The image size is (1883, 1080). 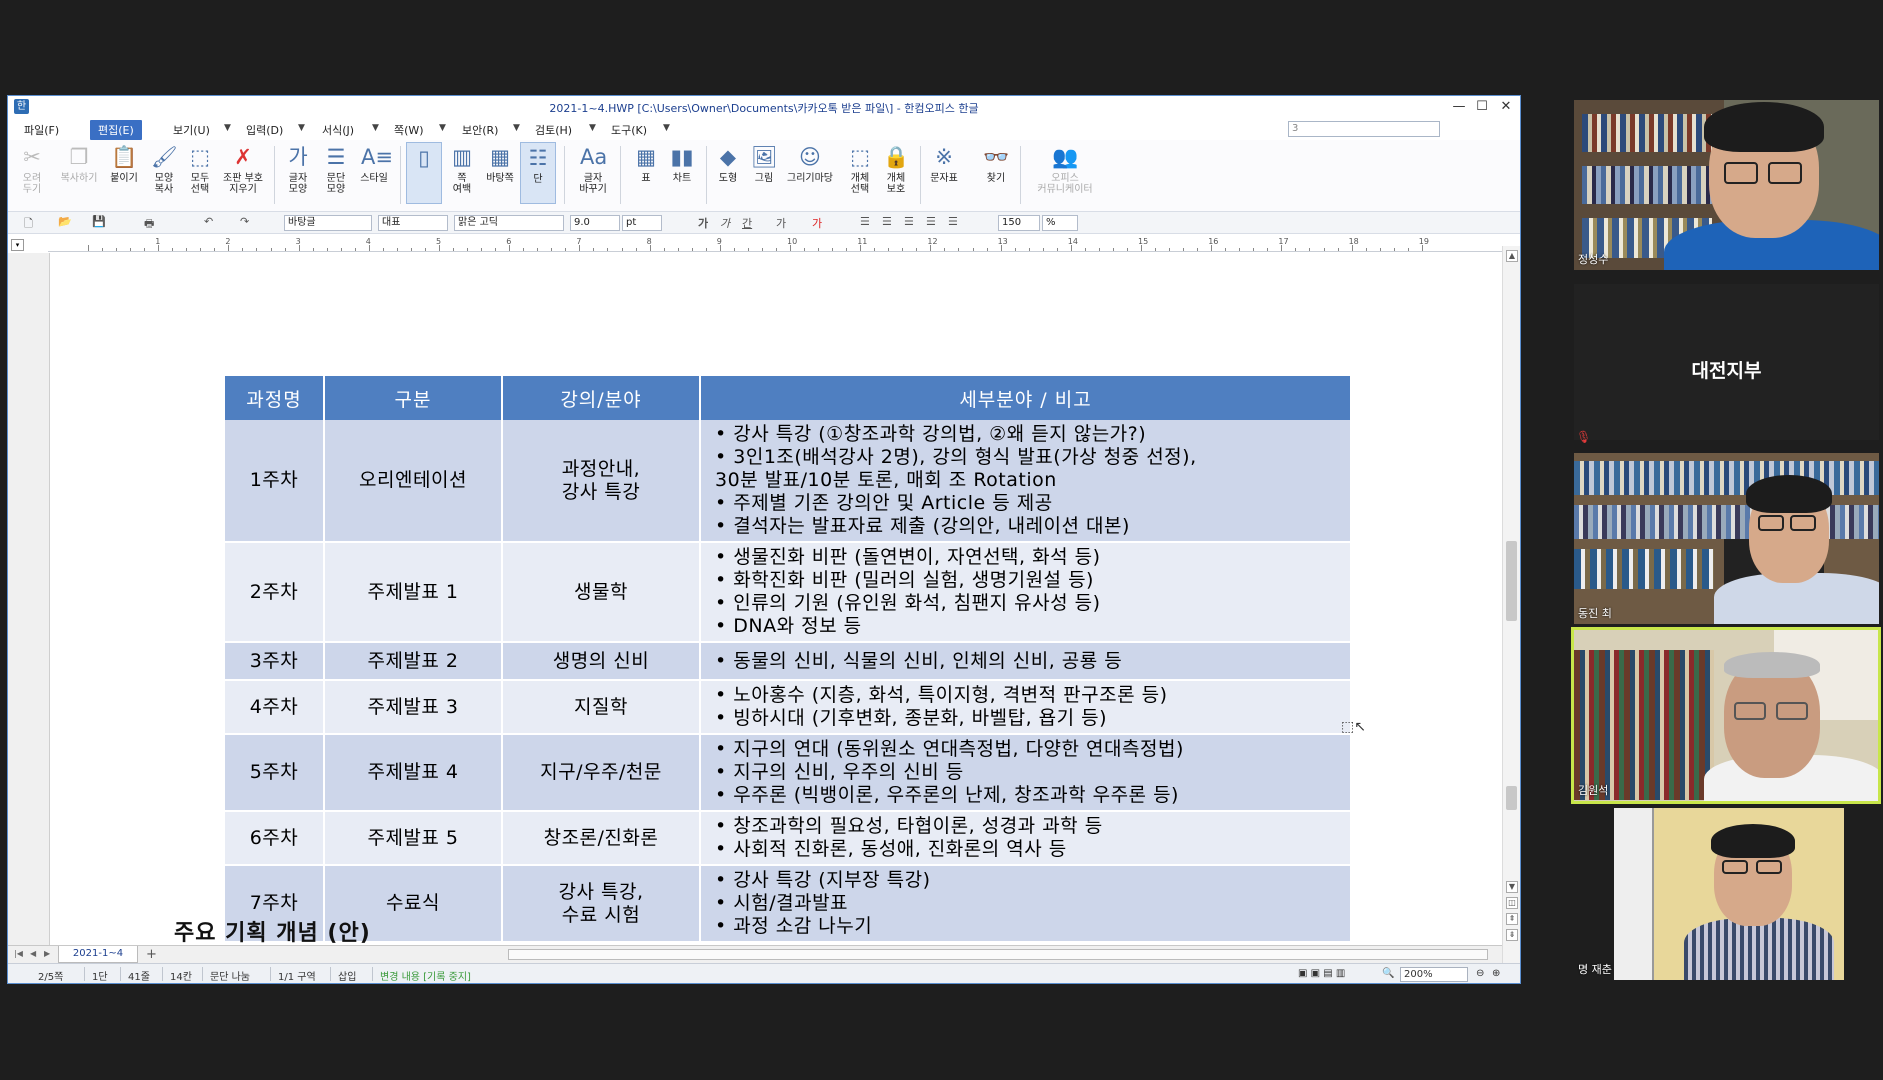 I want to click on char-table-button: ※ 문자표, so click(x=944, y=163).